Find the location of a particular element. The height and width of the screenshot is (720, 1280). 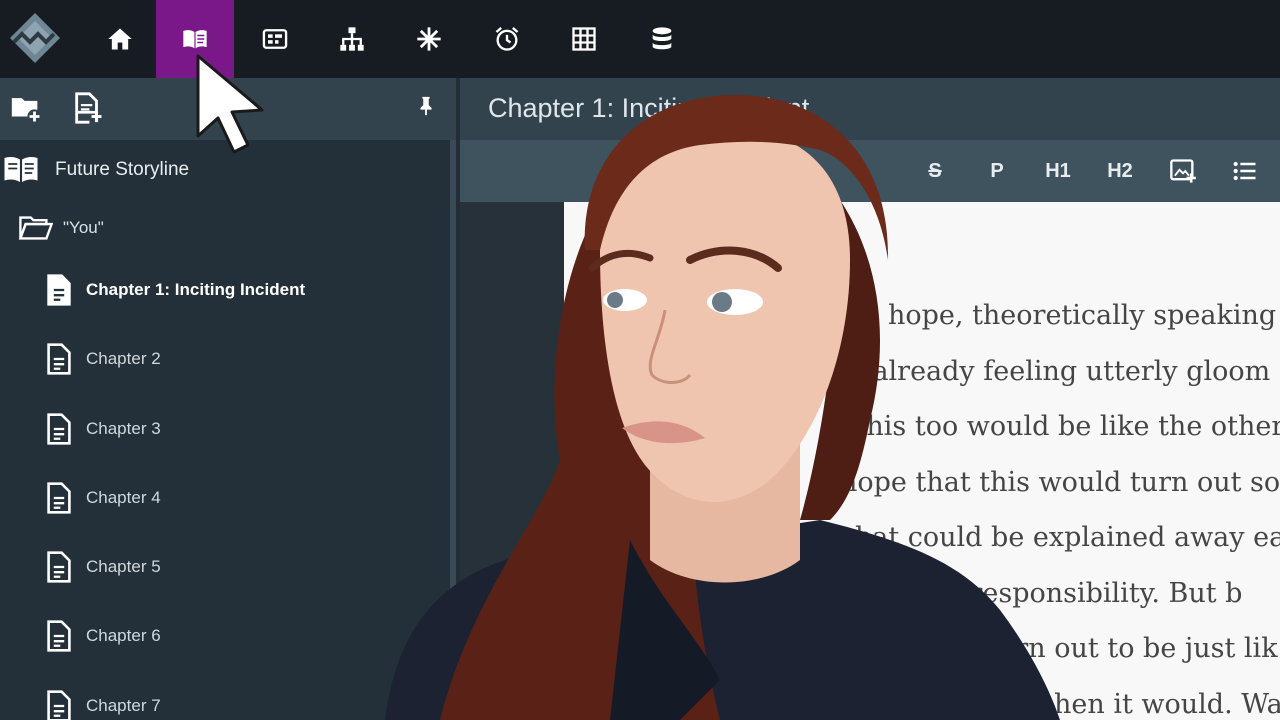

heading-2-button: H2 is located at coordinates (1120, 171).